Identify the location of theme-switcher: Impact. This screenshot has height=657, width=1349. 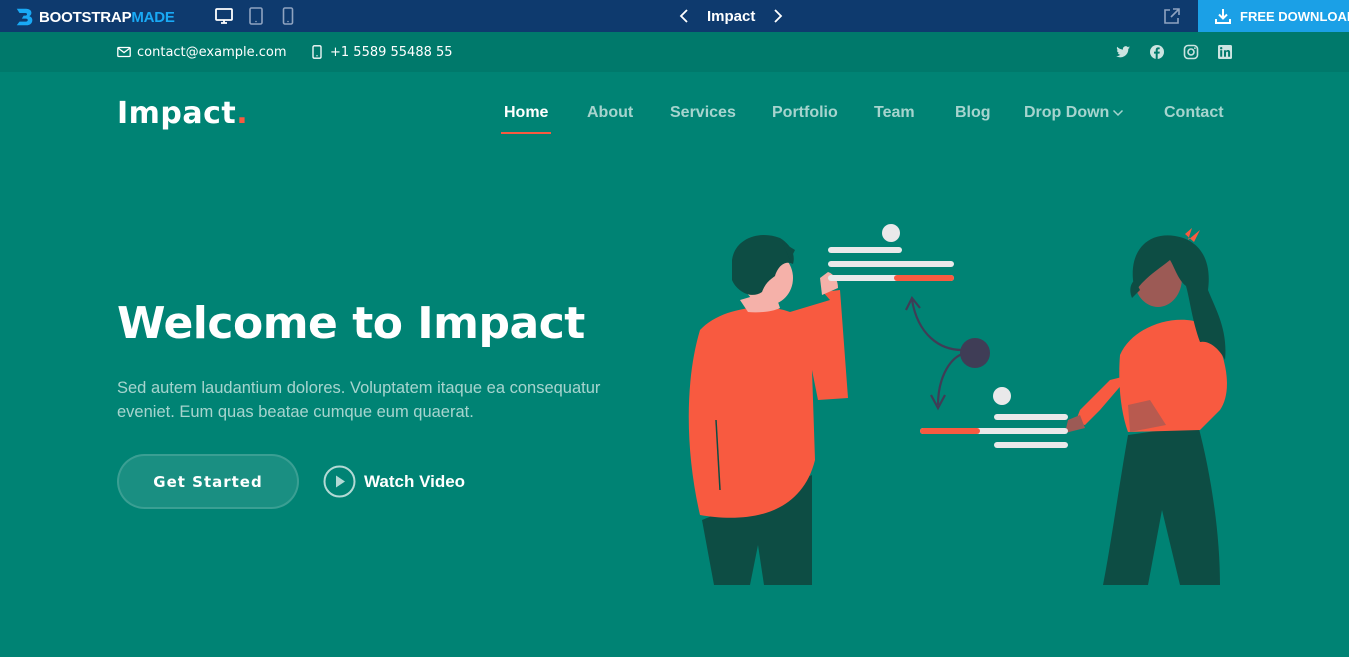
(731, 16).